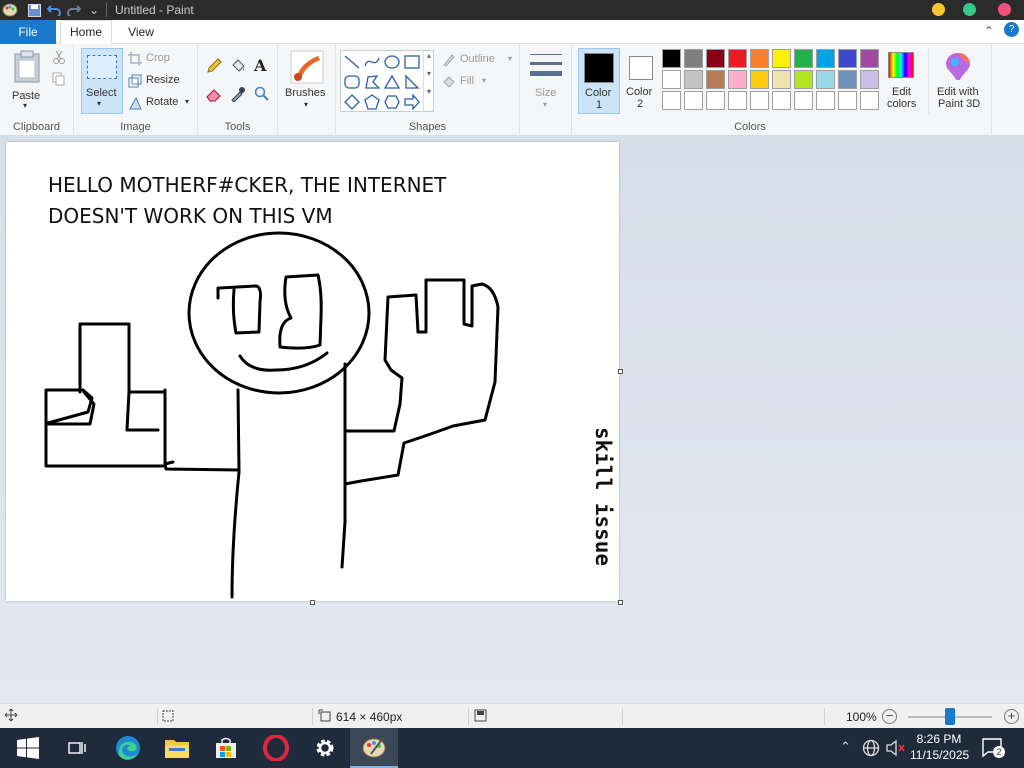  What do you see at coordinates (993, 749) in the screenshot?
I see `notifications-icon: 2` at bounding box center [993, 749].